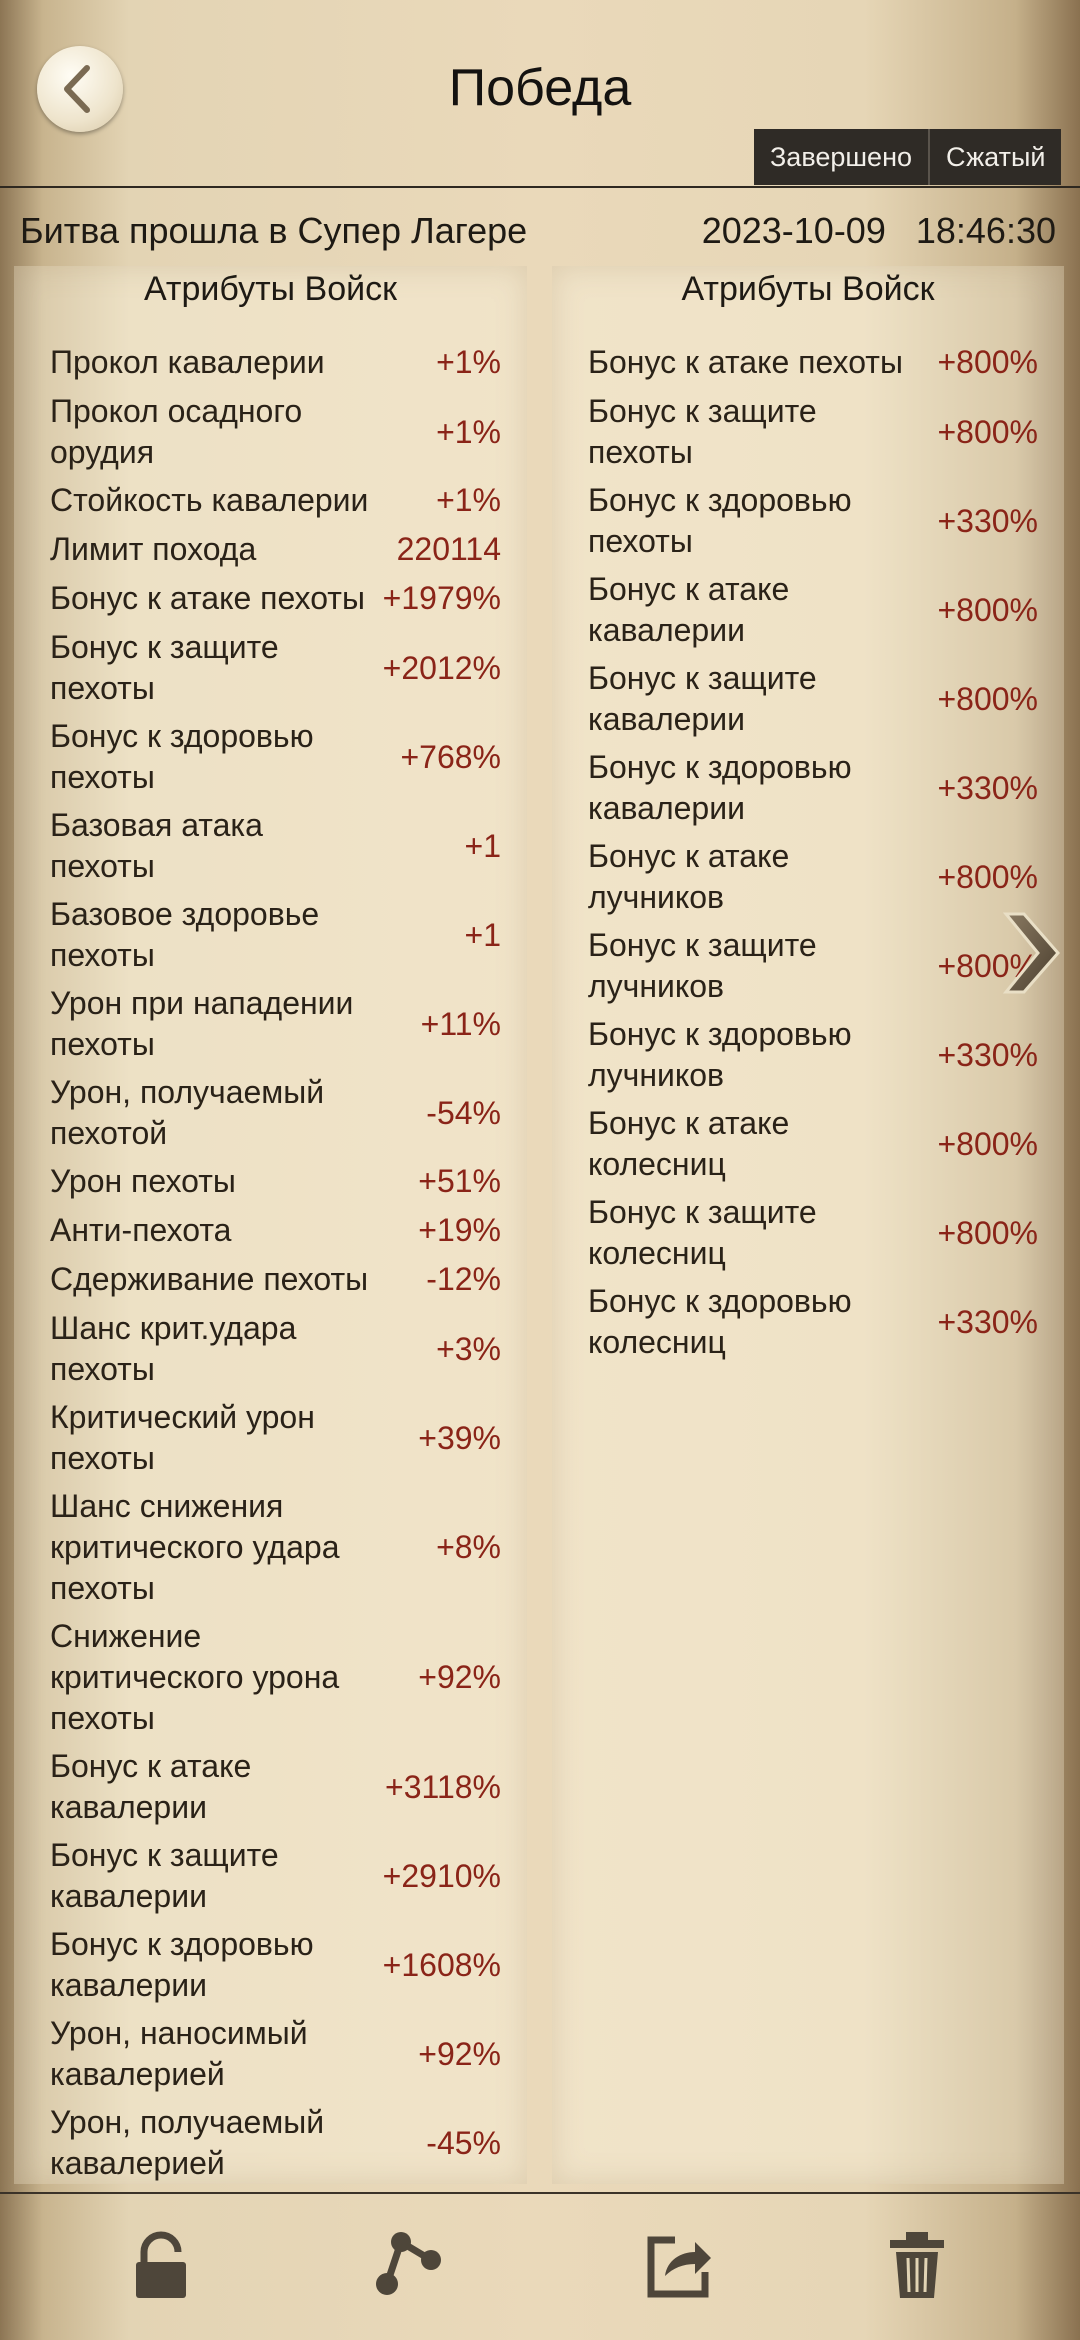 The image size is (1080, 2340). I want to click on attribute-value: +2012%, so click(441, 667).